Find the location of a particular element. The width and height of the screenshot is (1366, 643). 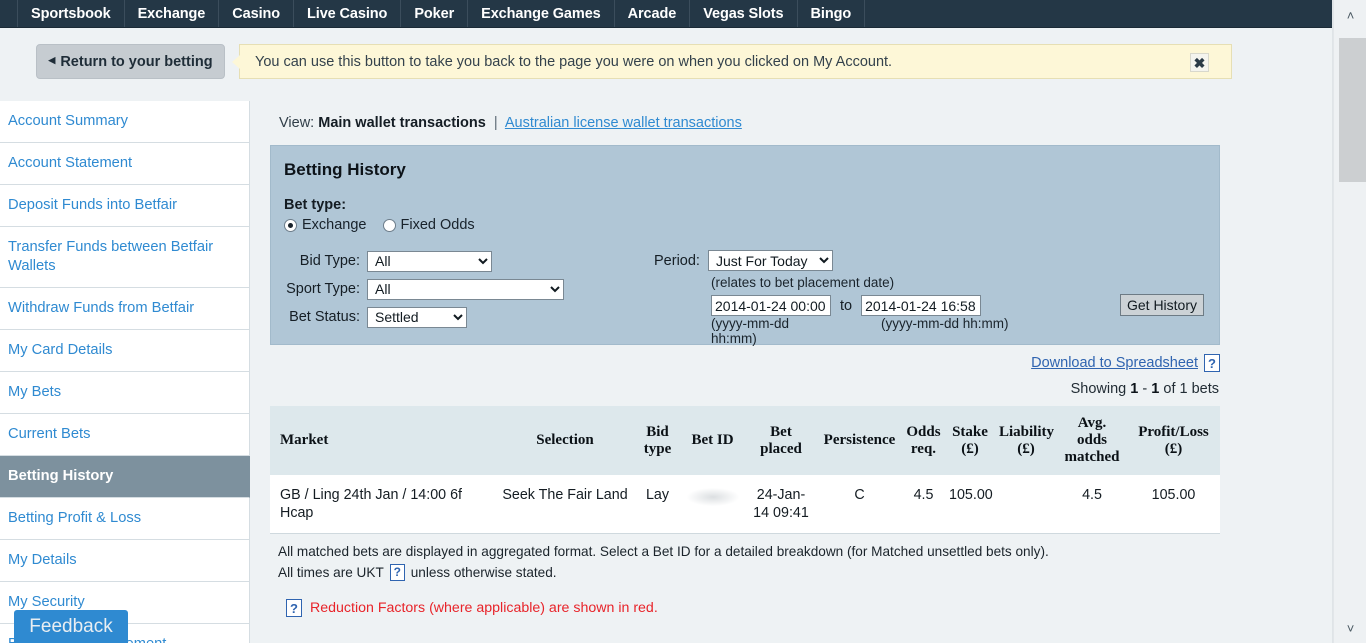

sidebar-item-account-summary: Account Summary is located at coordinates (125, 122).